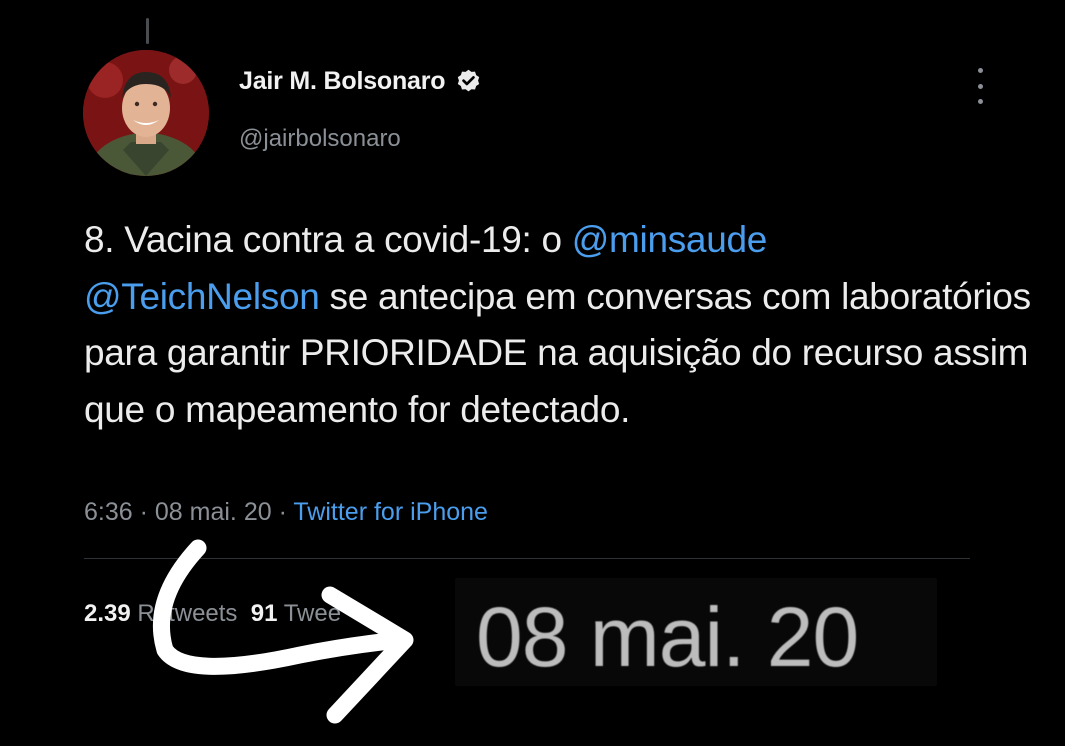 The height and width of the screenshot is (746, 1065). I want to click on more-options-icon, so click(980, 86).